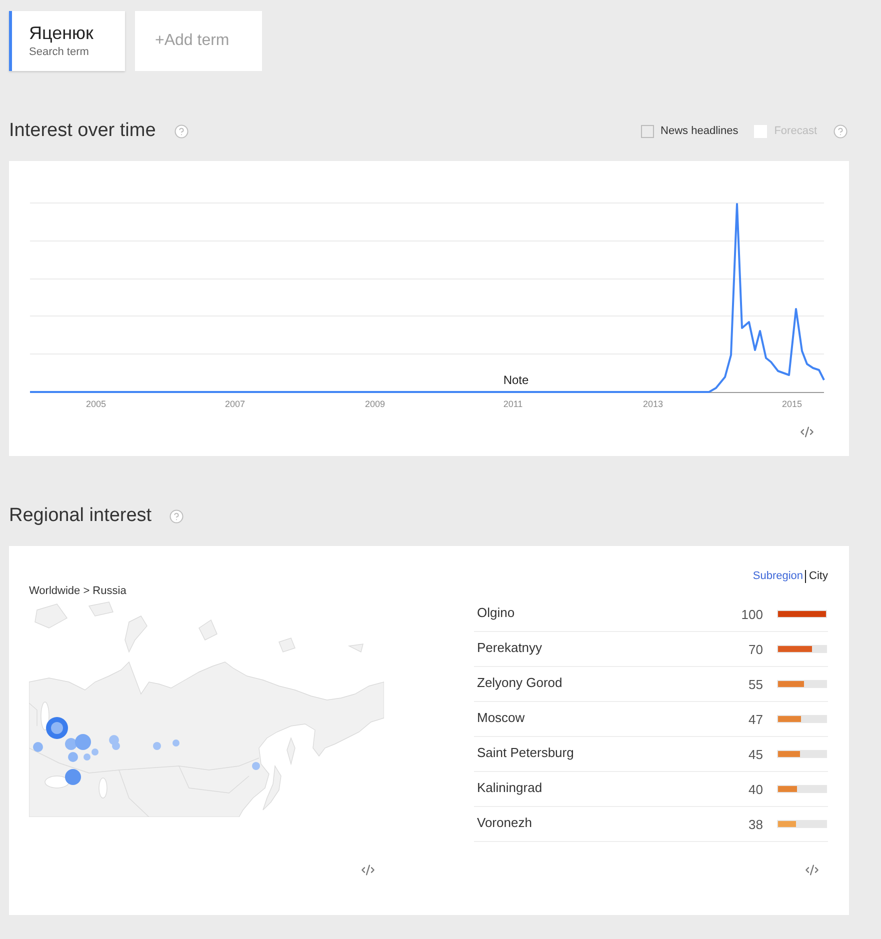  What do you see at coordinates (82, 131) in the screenshot?
I see `section-title: Interest over time` at bounding box center [82, 131].